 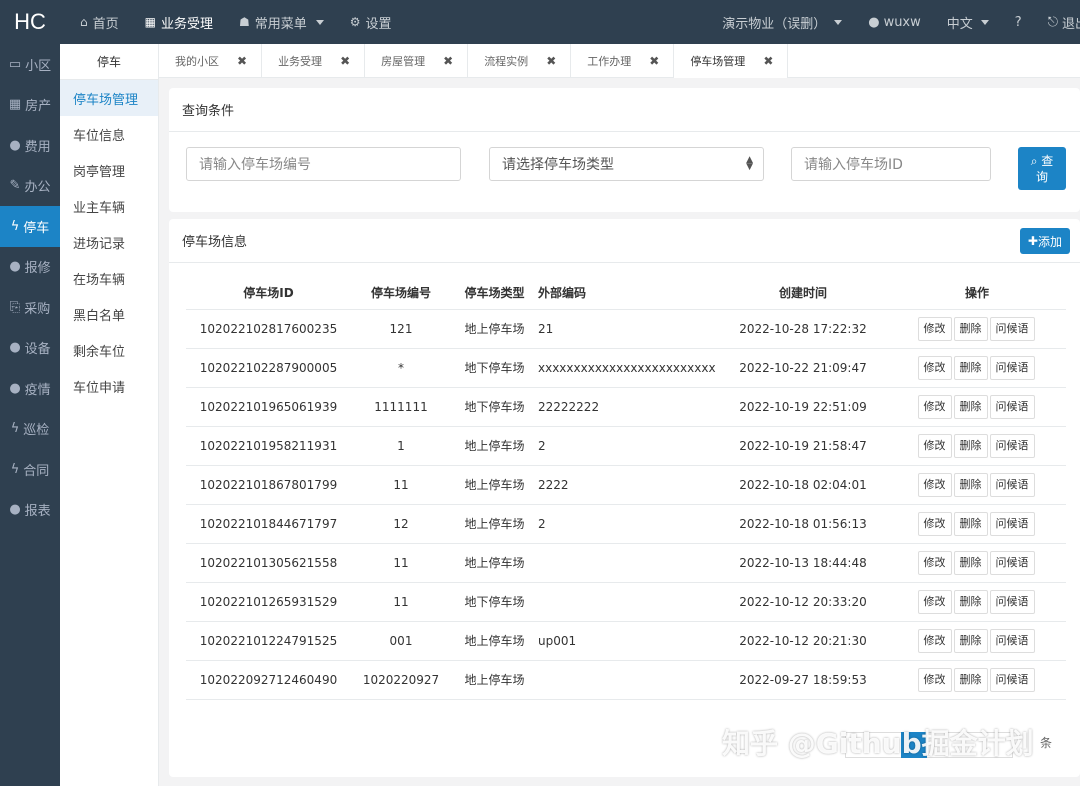 I want to click on language-selector: 中文, so click(x=968, y=22).